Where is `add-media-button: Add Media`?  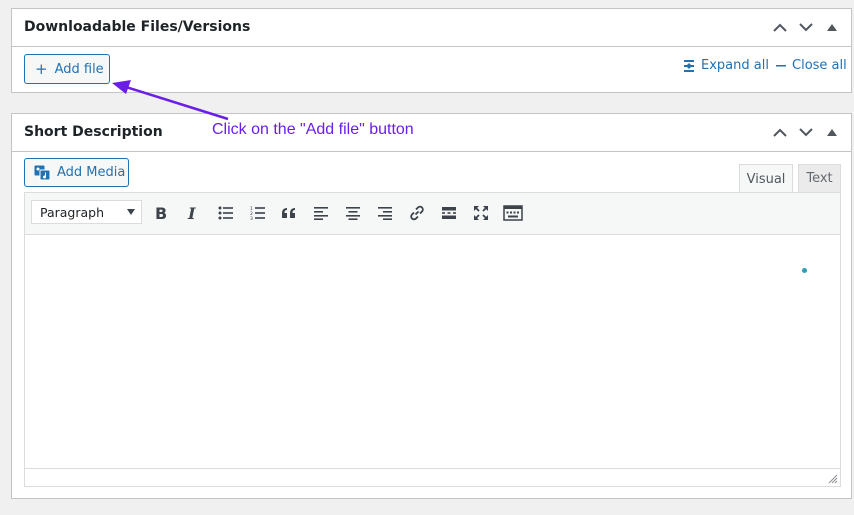
add-media-button: Add Media is located at coordinates (76, 172).